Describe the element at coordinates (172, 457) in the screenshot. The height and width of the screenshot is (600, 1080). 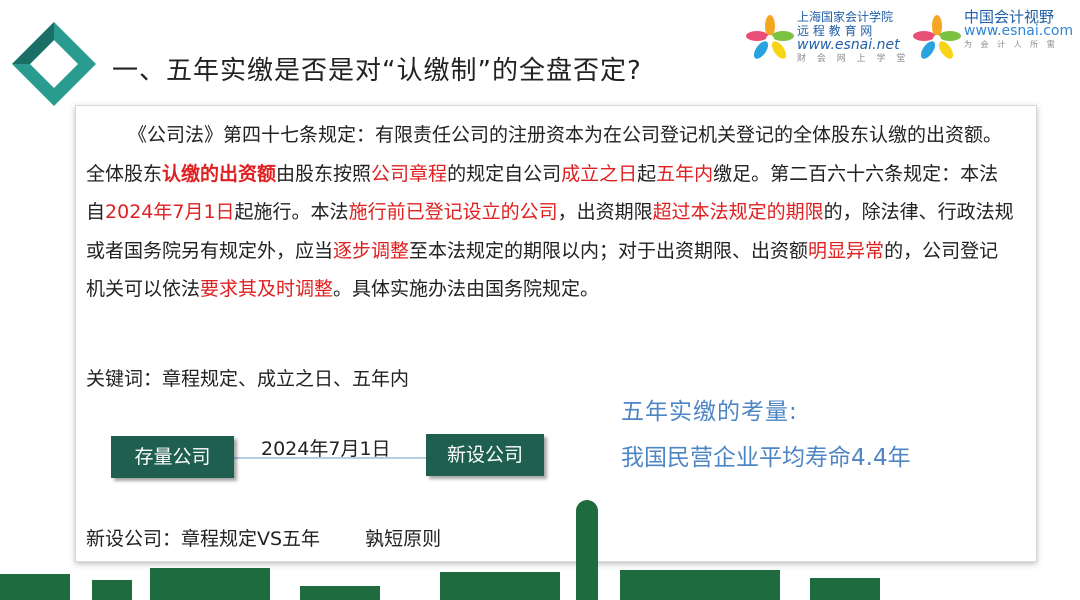
I see `existing-company-box: 存量公司` at that location.